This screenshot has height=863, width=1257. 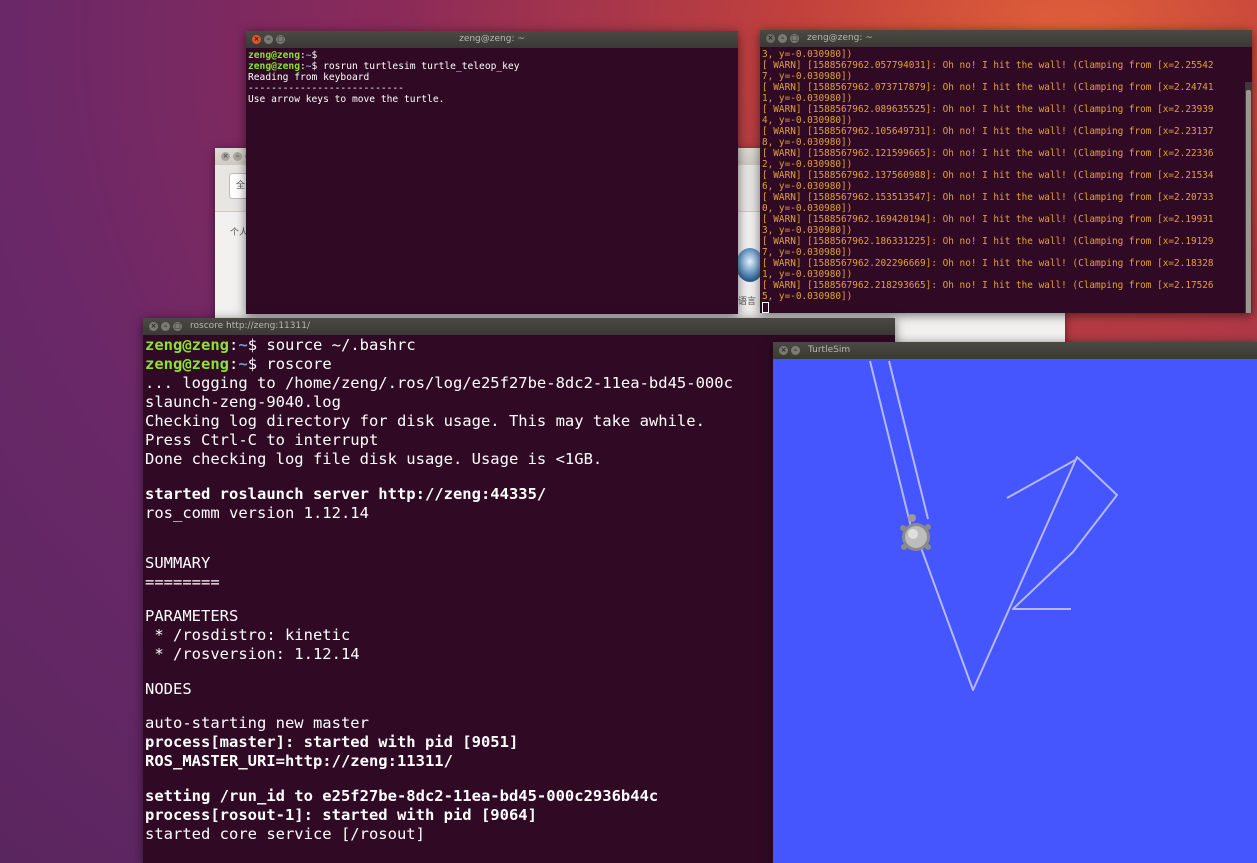 I want to click on terminal-line: zeng@zeng:~$, so click(x=283, y=55).